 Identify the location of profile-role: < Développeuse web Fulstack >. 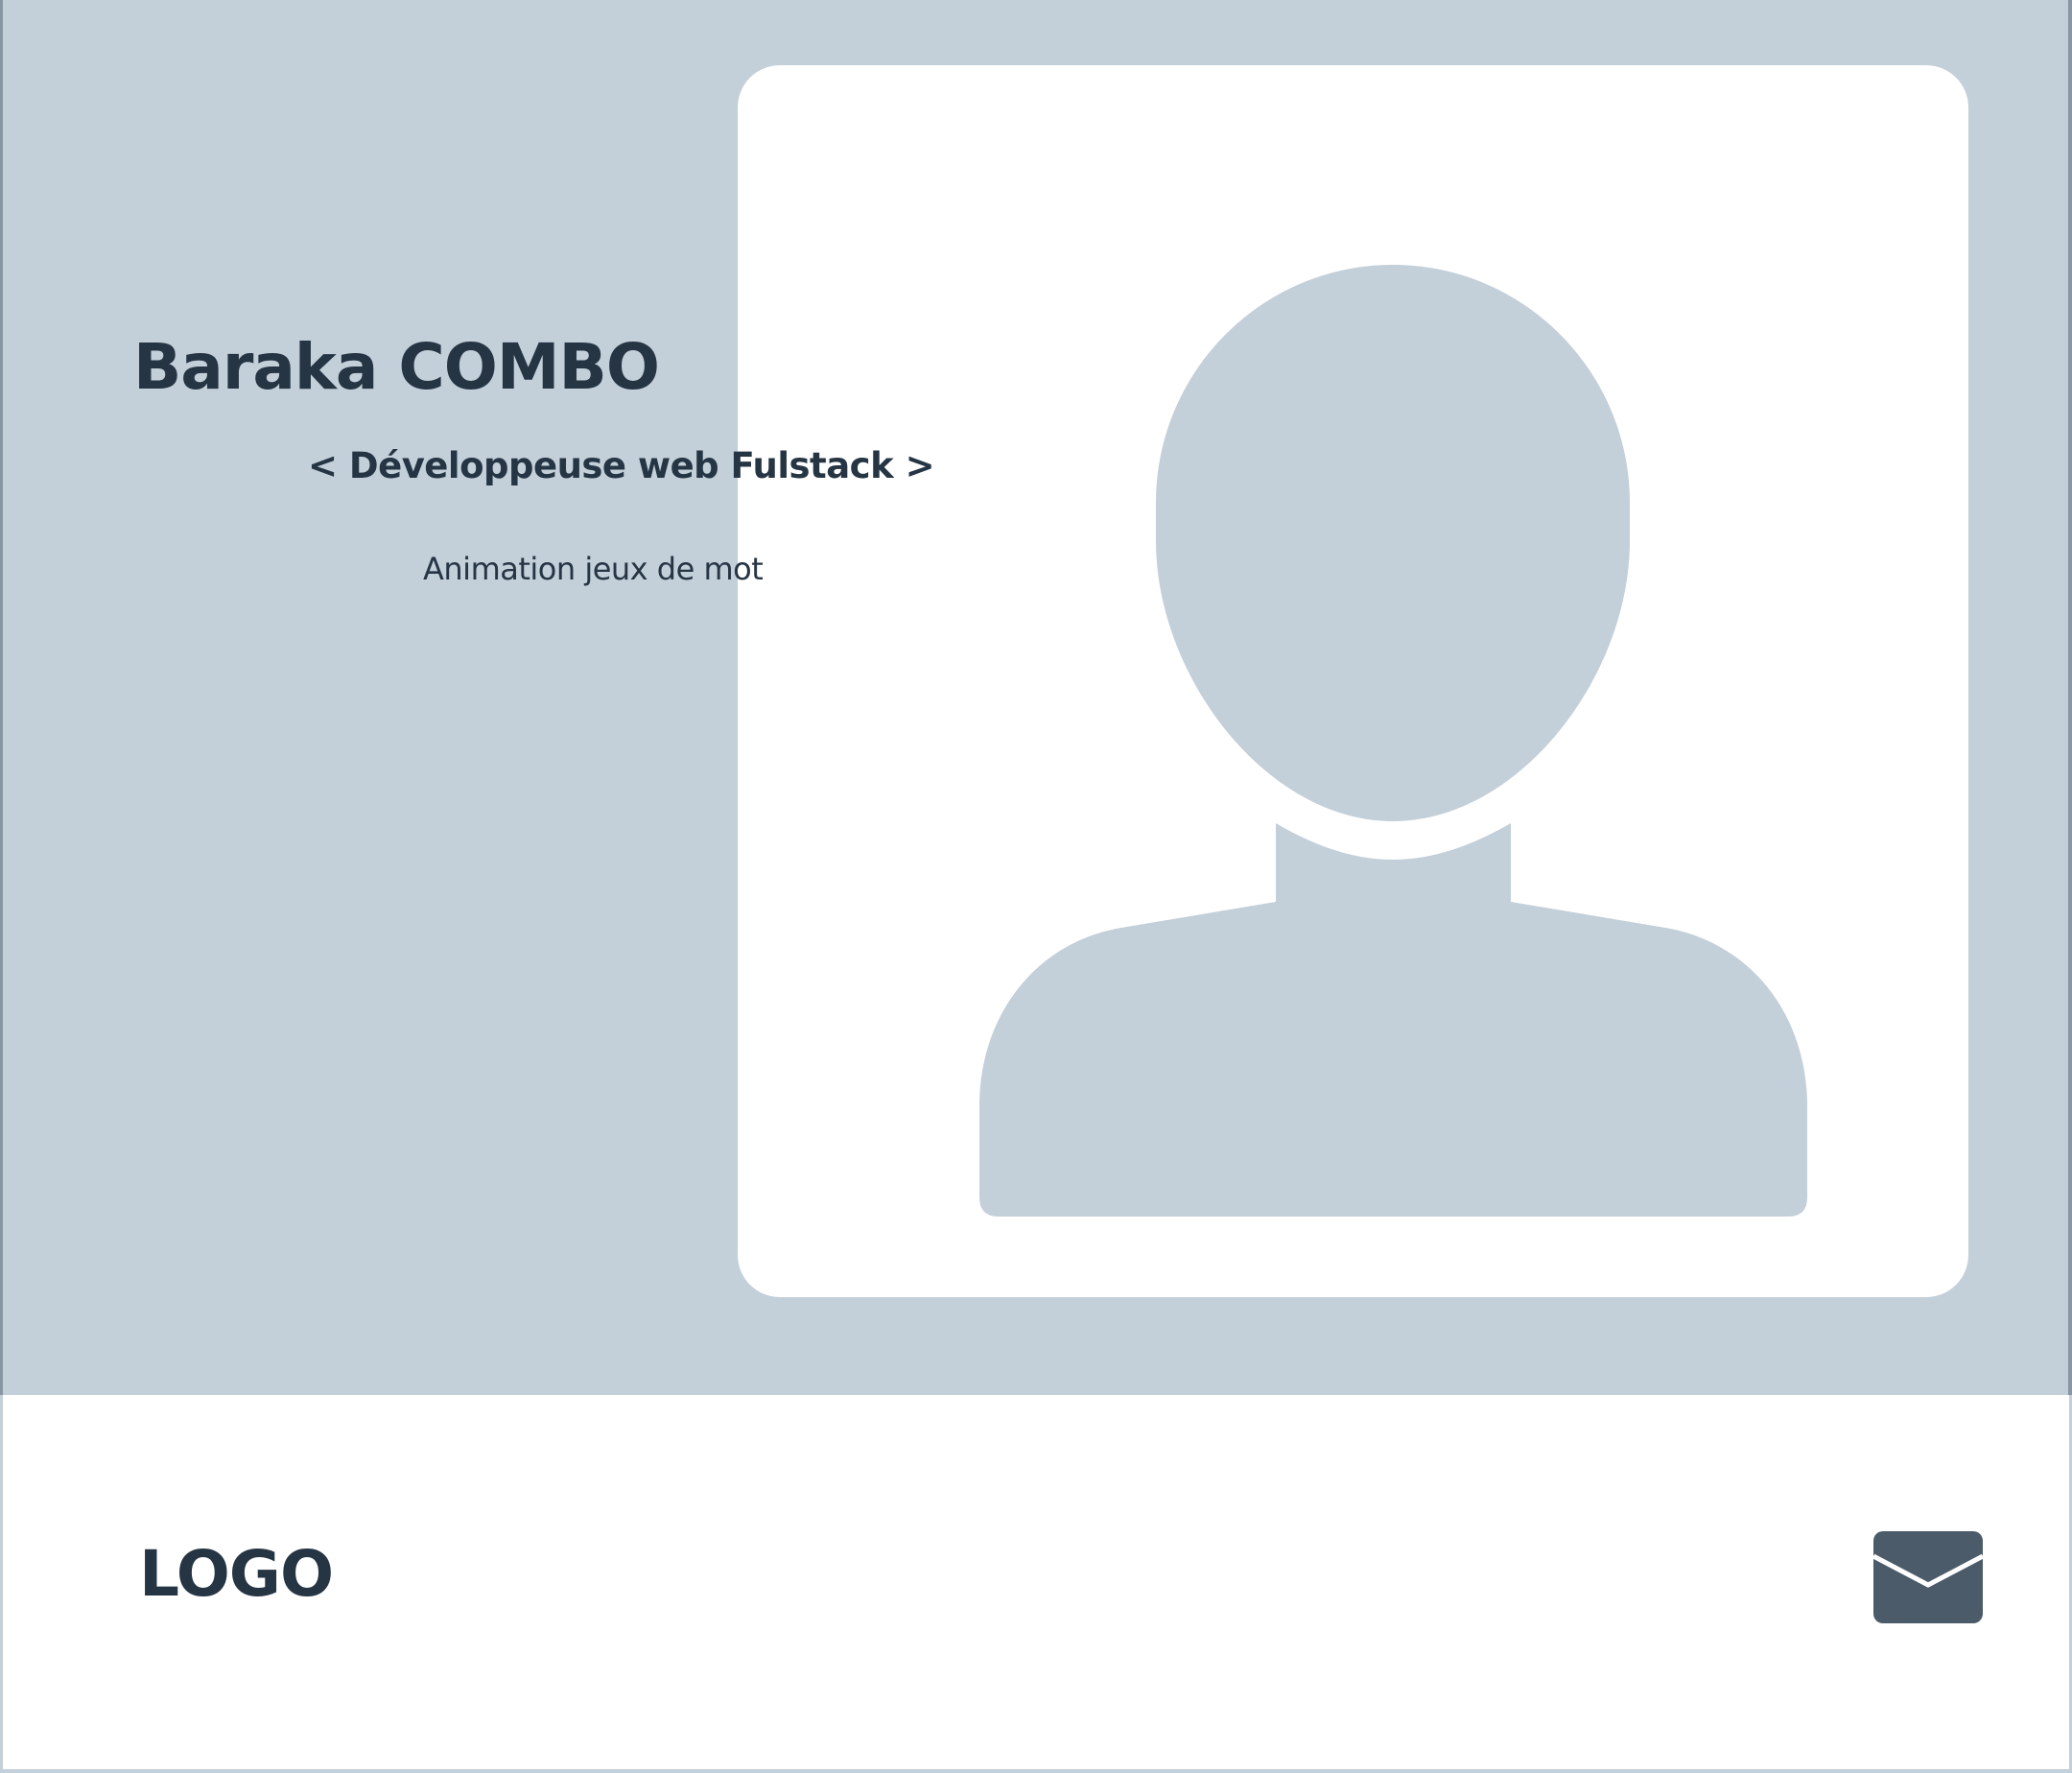
(621, 466).